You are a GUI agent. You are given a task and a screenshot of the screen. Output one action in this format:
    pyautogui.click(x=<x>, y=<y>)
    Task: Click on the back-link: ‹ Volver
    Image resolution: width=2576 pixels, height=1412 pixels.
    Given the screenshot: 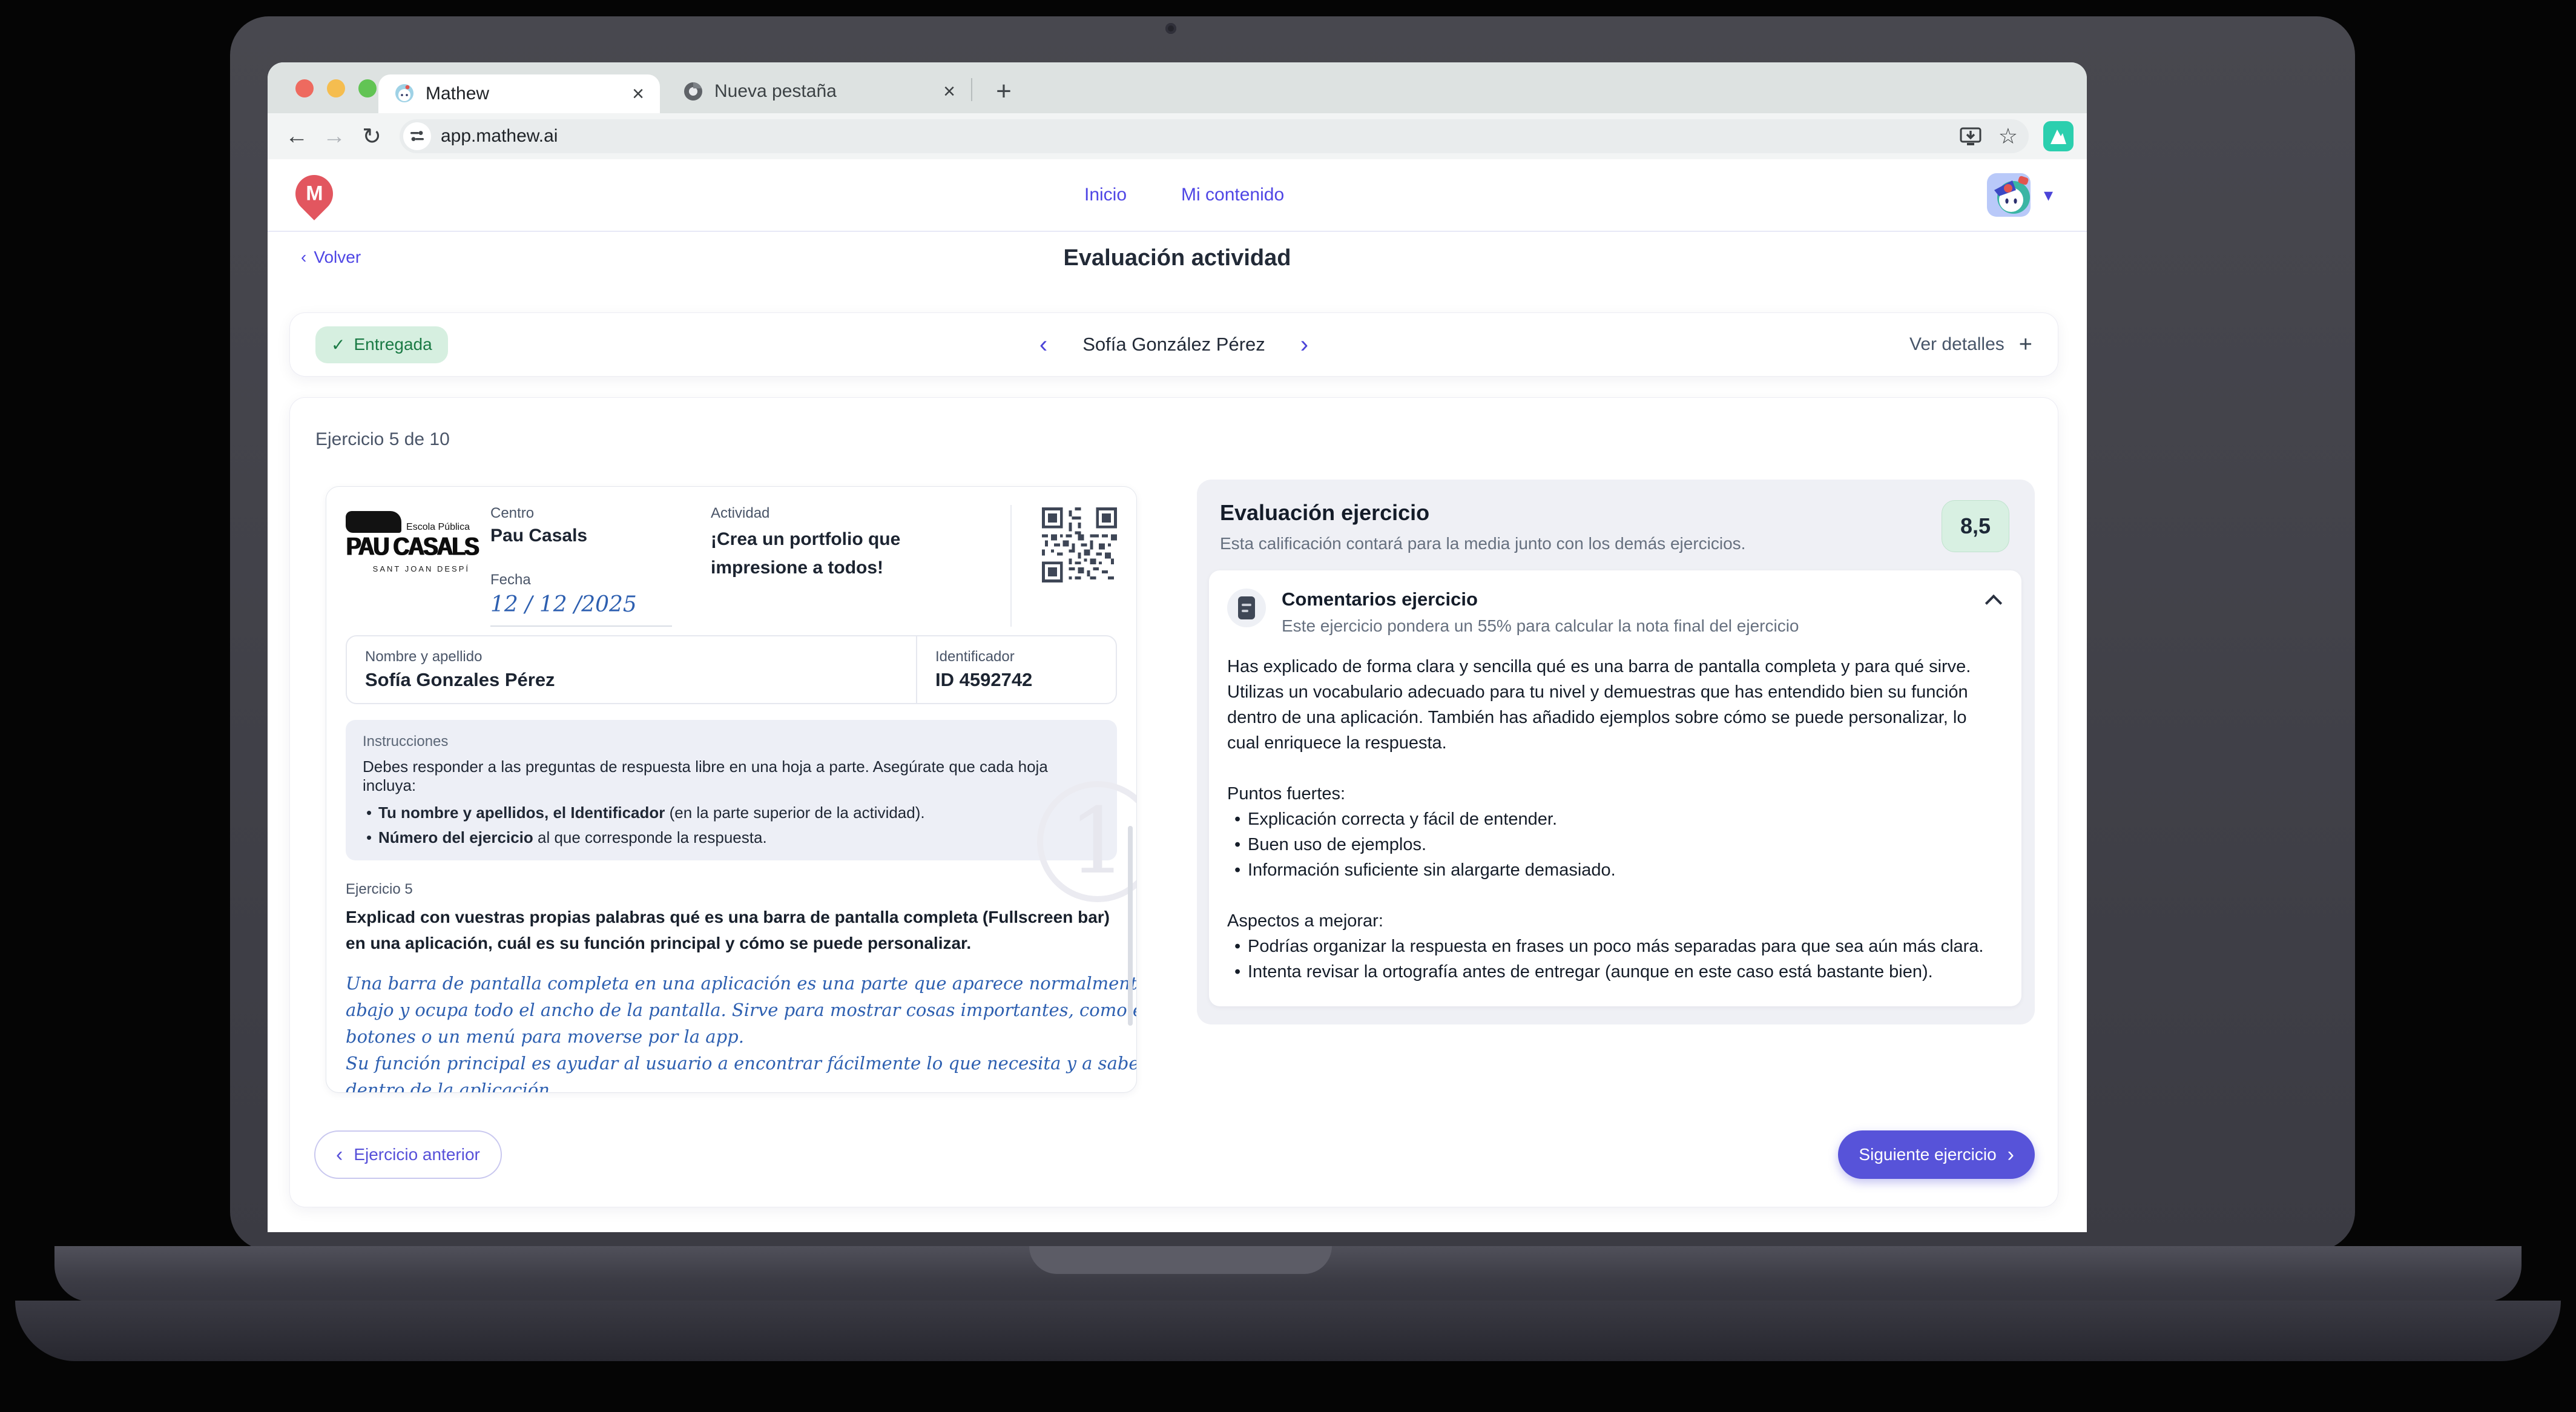 What is the action you would take?
    pyautogui.click(x=331, y=257)
    